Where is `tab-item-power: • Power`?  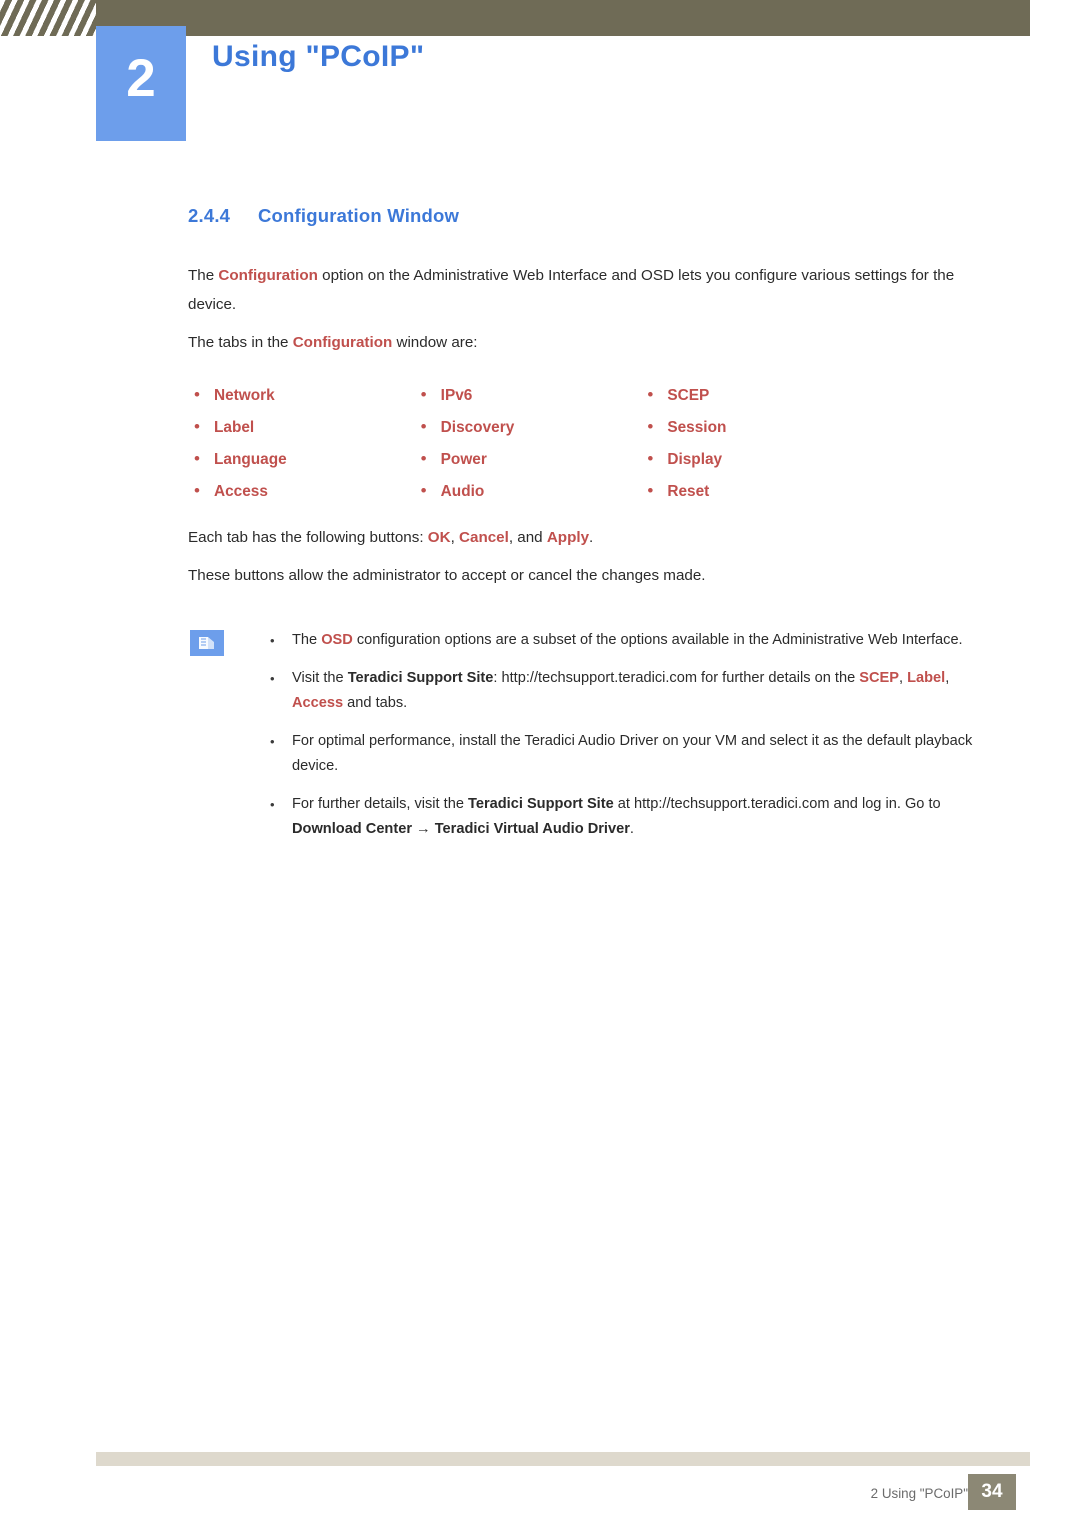
tab-item-power: • Power is located at coordinates (528, 459).